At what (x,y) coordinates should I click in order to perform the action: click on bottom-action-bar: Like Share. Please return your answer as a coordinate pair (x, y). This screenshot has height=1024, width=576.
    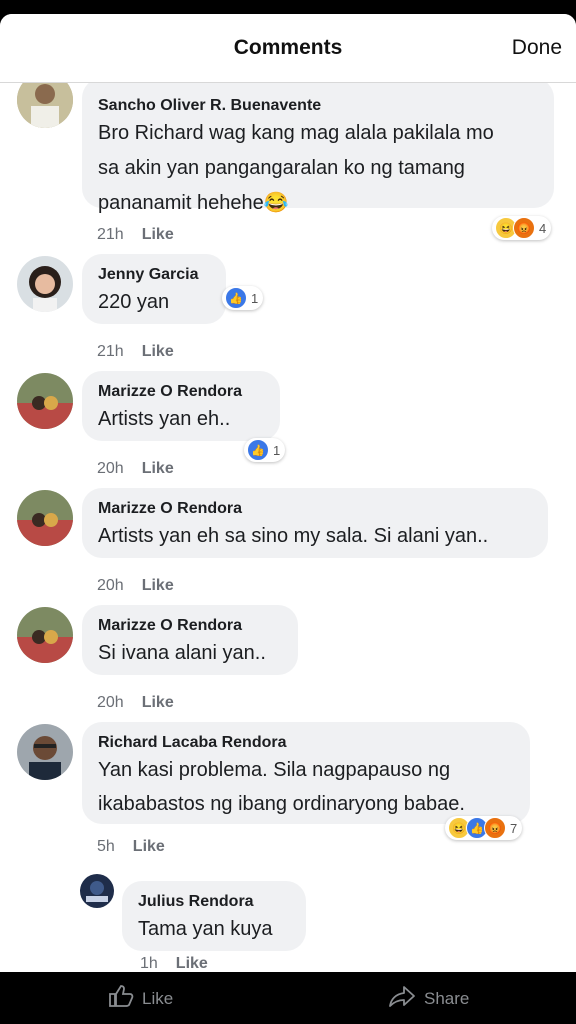
    Looking at the image, I should click on (288, 993).